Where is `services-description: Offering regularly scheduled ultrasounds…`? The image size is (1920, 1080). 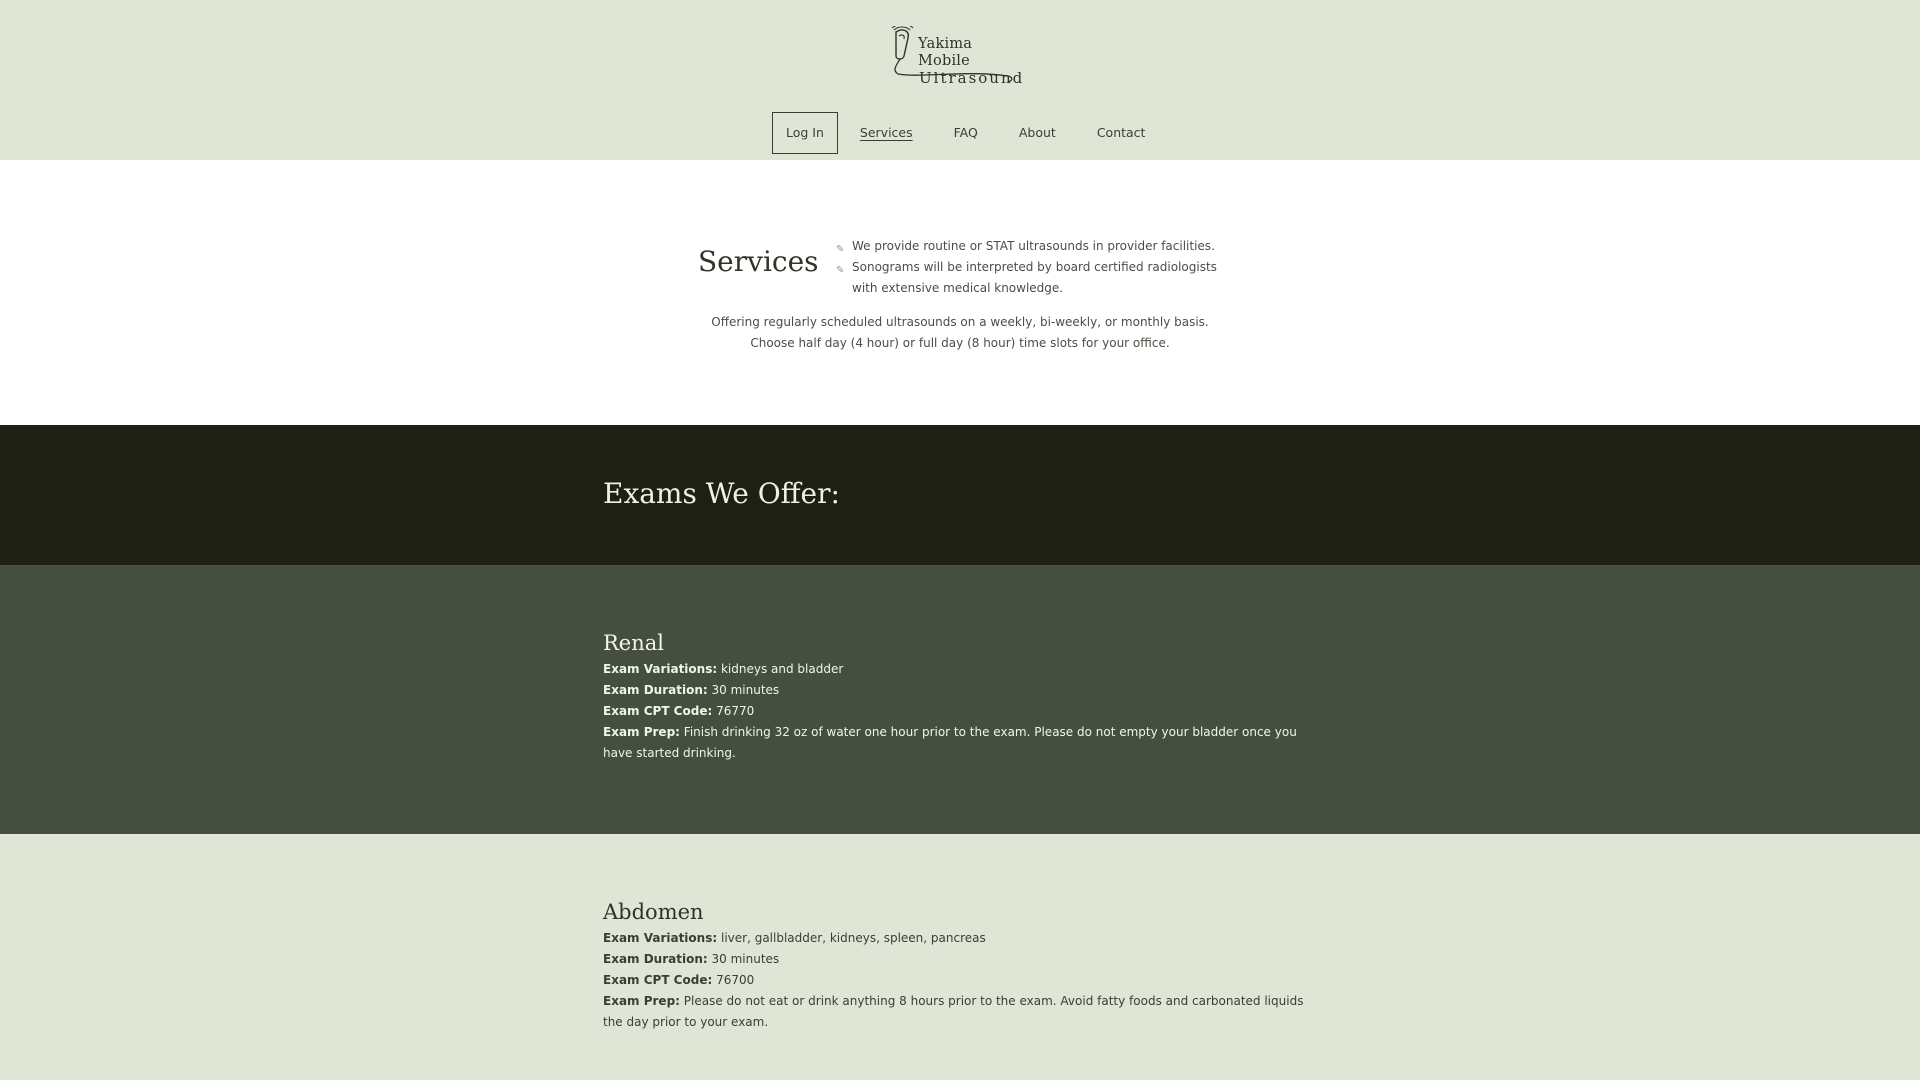
services-description: Offering regularly scheduled ultrasounds… is located at coordinates (960, 333).